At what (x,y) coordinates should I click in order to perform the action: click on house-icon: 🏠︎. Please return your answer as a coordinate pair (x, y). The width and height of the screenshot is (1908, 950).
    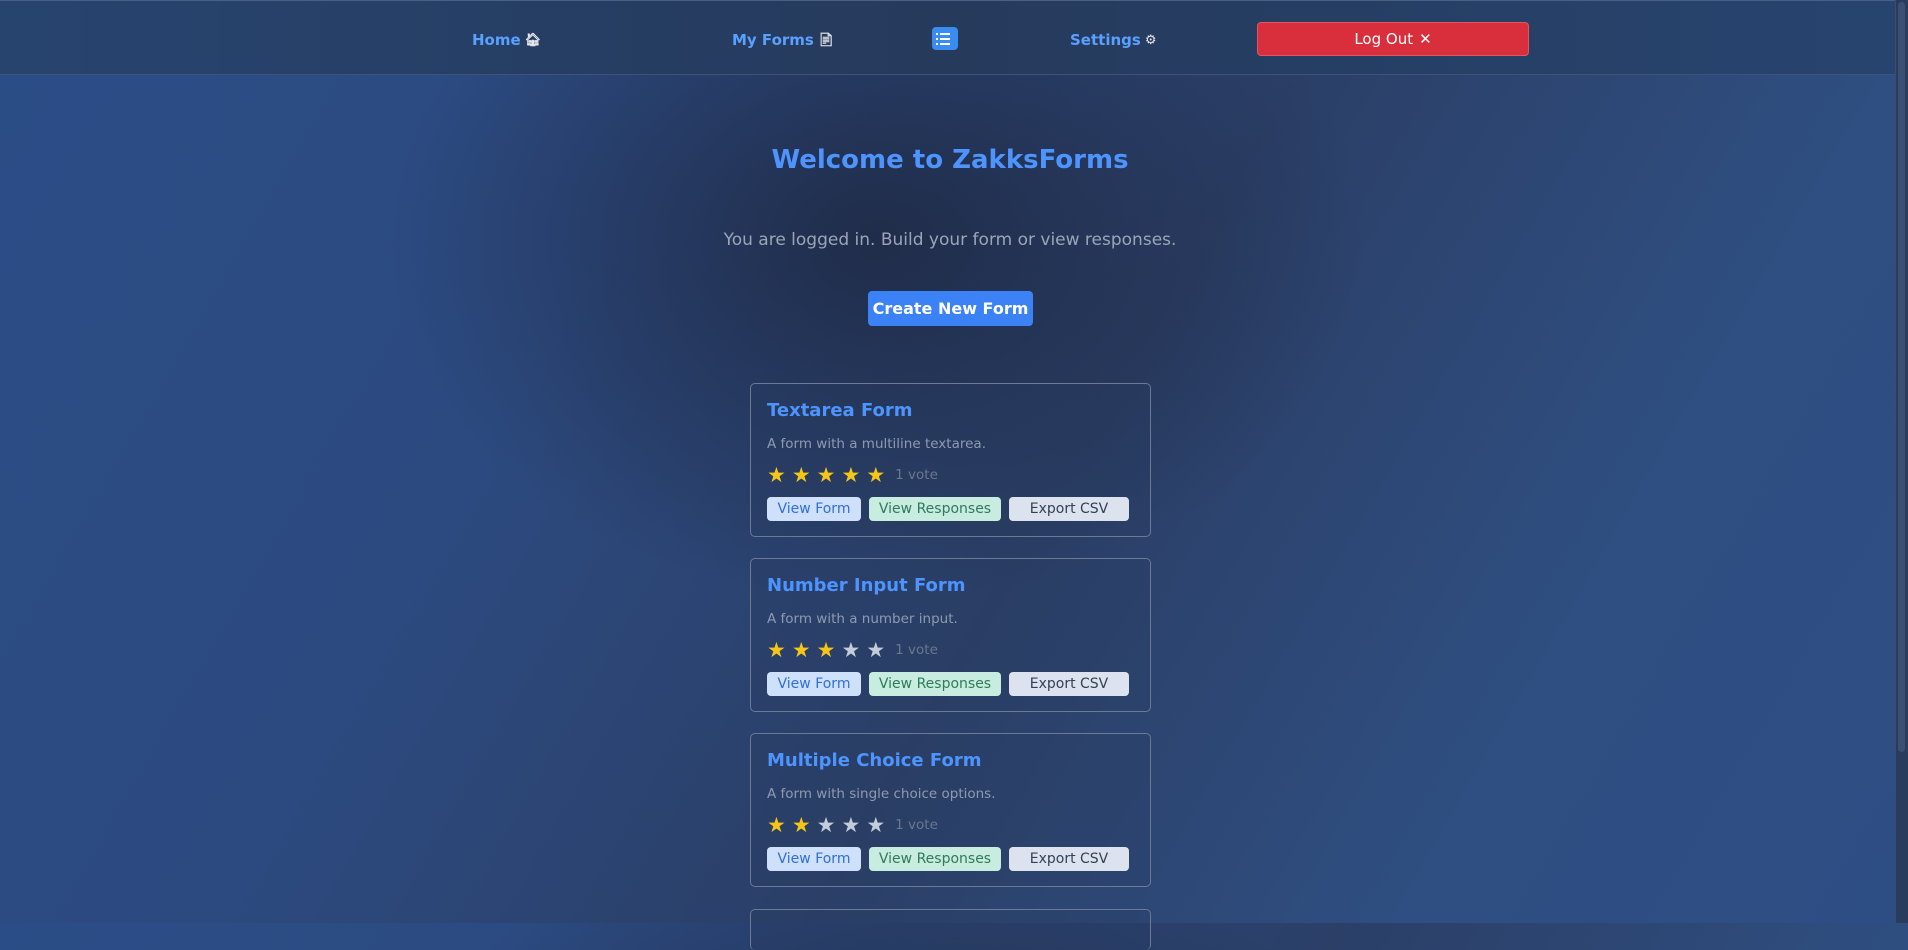
    Looking at the image, I should click on (533, 40).